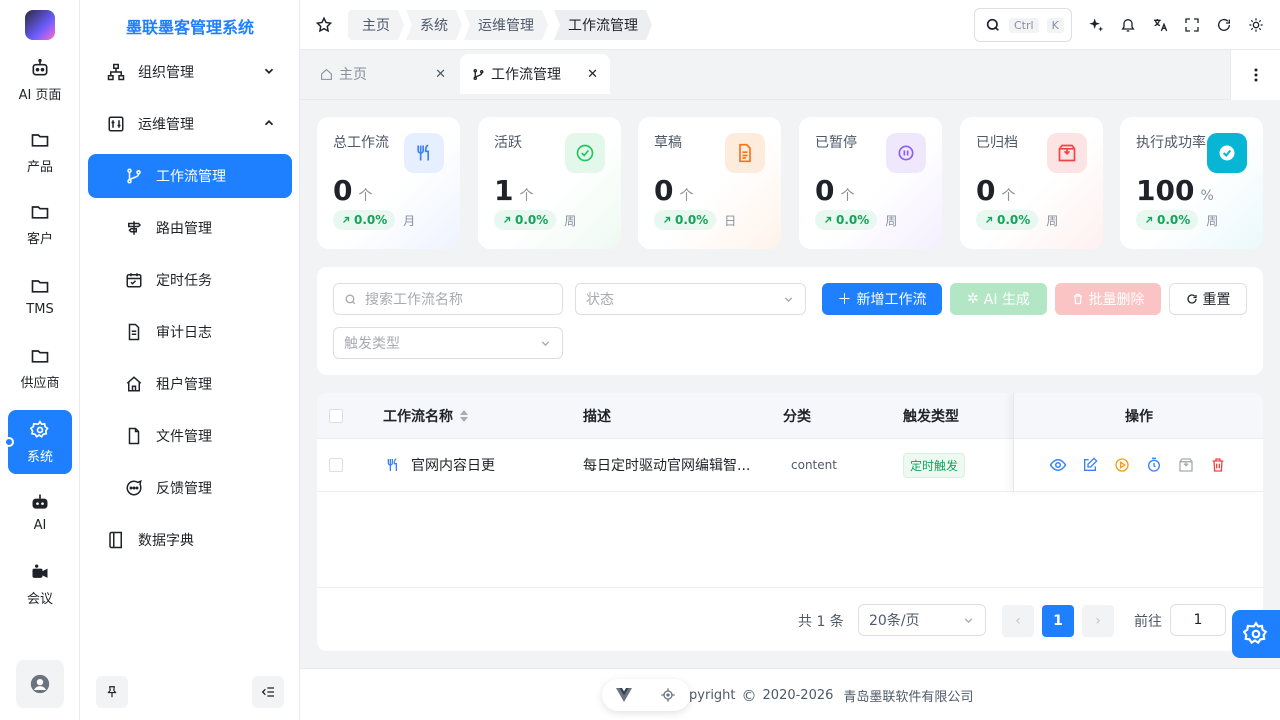 The image size is (1280, 720). What do you see at coordinates (190, 488) in the screenshot?
I see `sidebar-item-feedback: 反馈管理` at bounding box center [190, 488].